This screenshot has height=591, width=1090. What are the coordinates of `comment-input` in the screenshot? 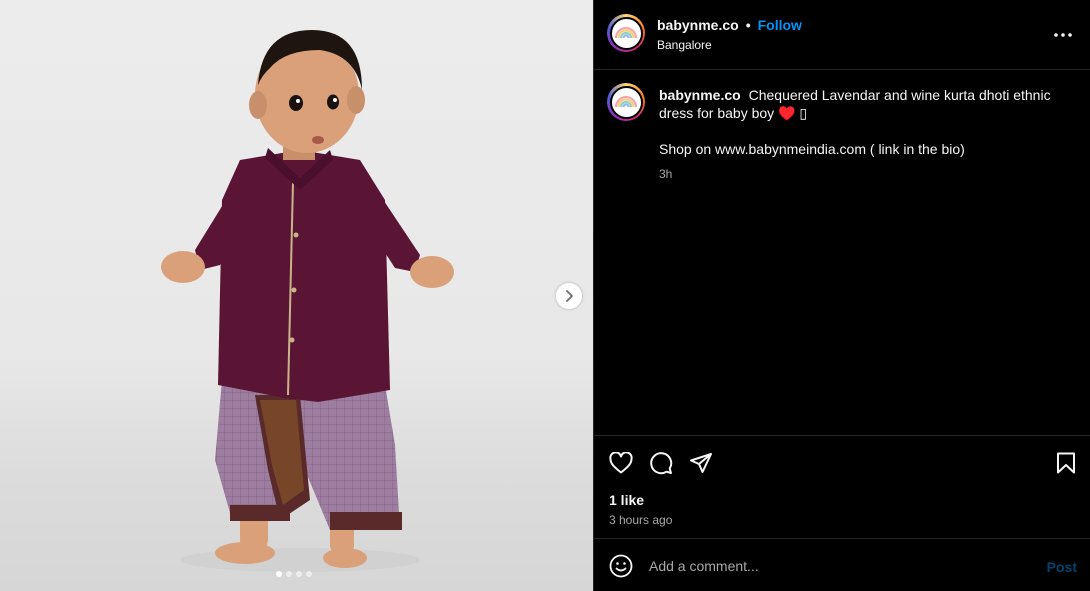 It's located at (834, 566).